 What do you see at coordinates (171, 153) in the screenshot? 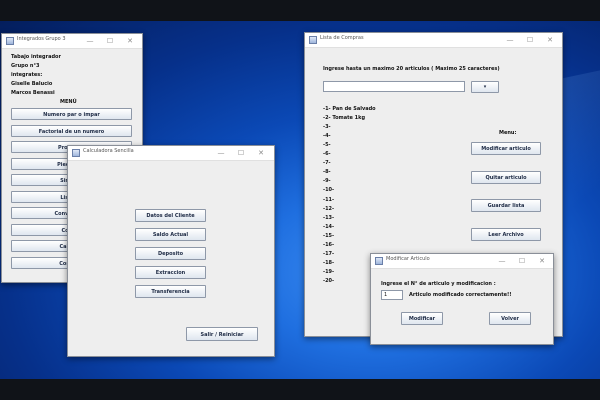
I see `cajero-titlebar: Calculadora Sencilla — ☐ ✕` at bounding box center [171, 153].